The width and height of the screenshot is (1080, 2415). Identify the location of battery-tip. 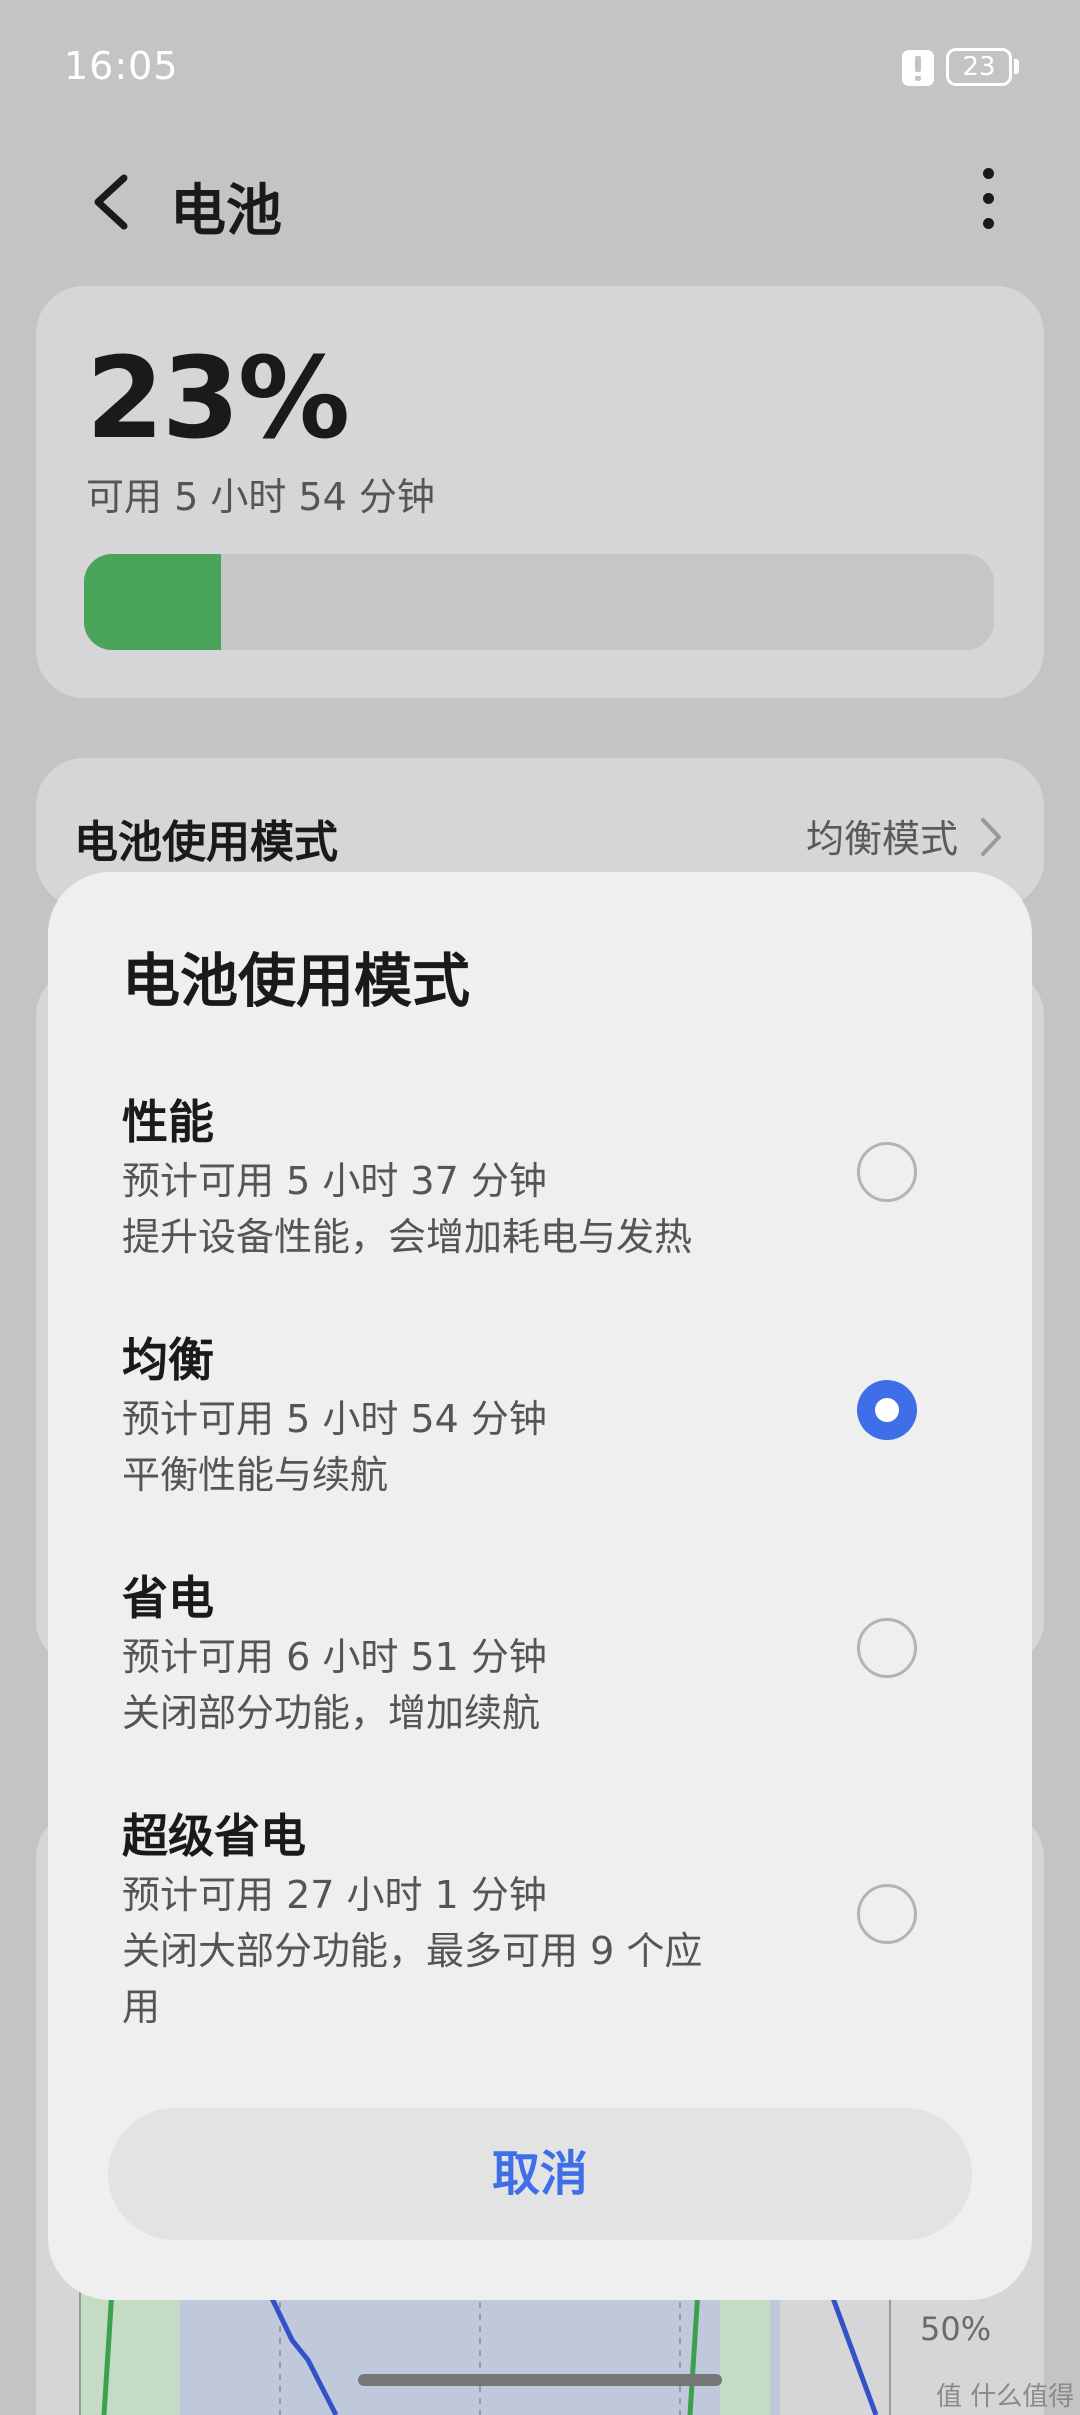
(1016, 66).